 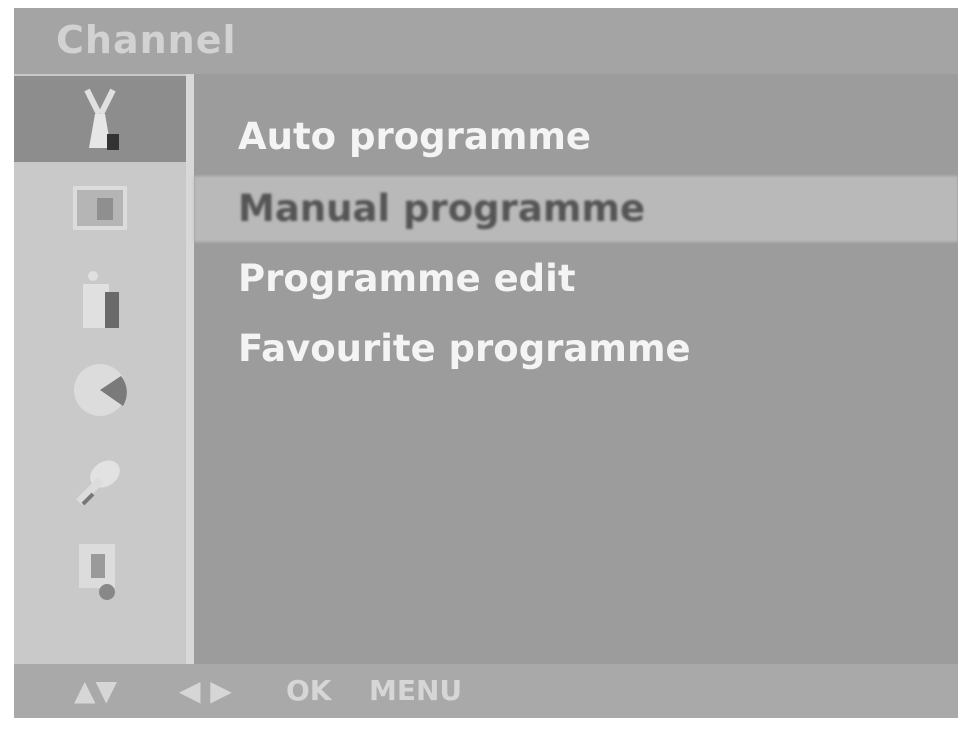 I want to click on menu-item-auto-programme: Auto programme, so click(x=576, y=137).